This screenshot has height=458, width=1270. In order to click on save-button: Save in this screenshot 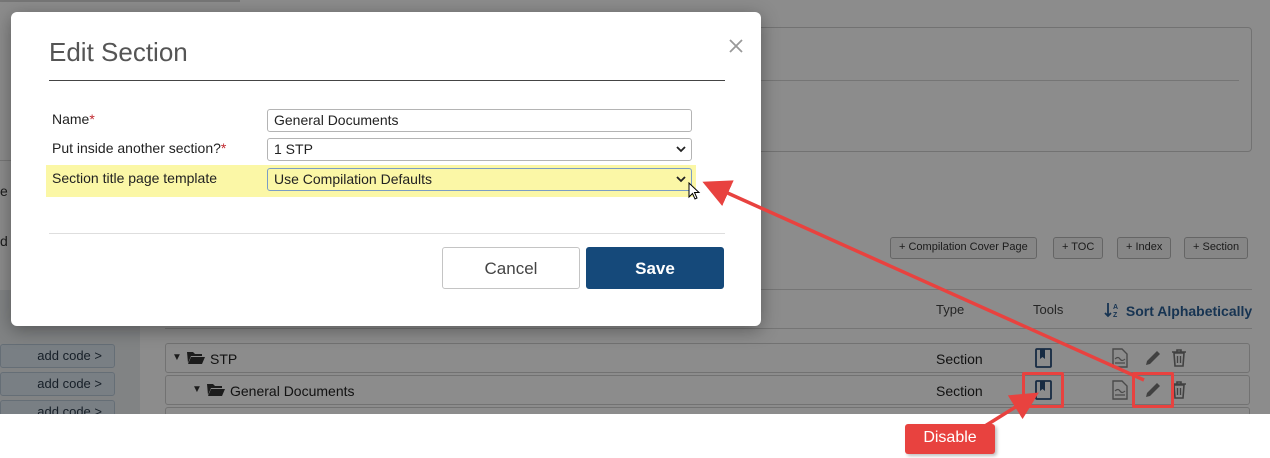, I will do `click(655, 268)`.